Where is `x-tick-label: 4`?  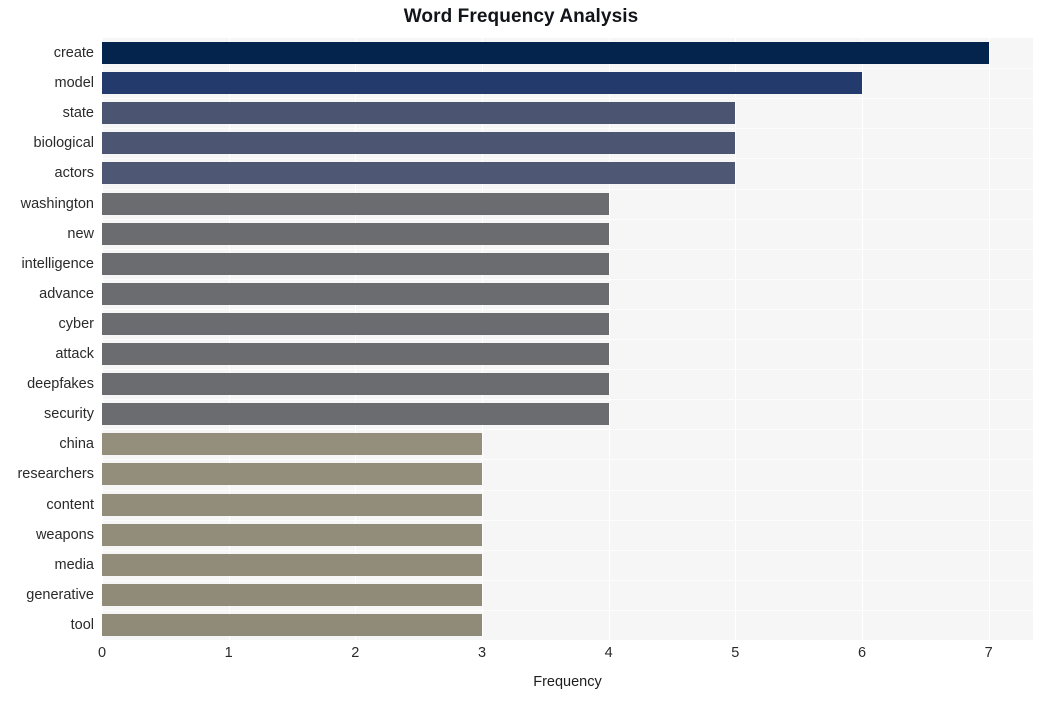 x-tick-label: 4 is located at coordinates (608, 653).